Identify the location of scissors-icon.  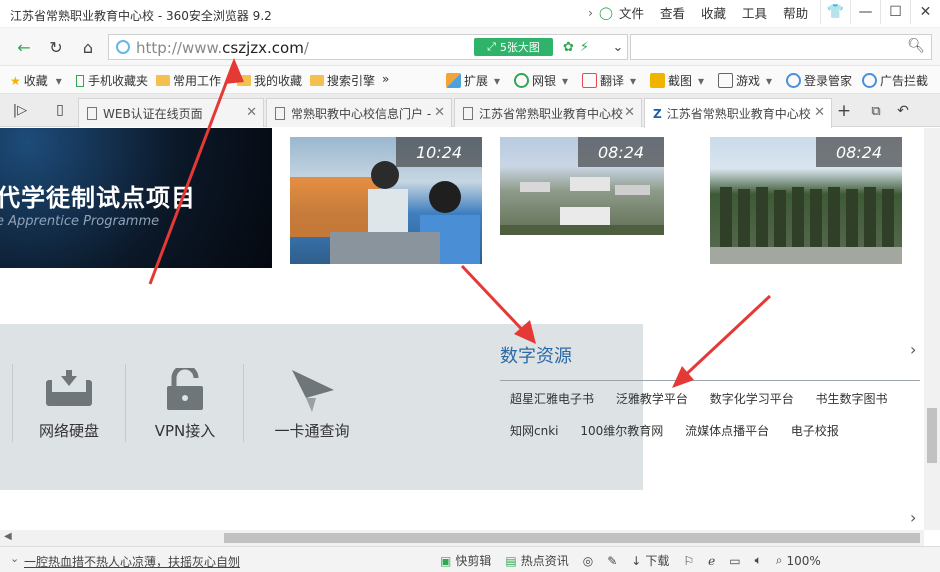
(657, 80).